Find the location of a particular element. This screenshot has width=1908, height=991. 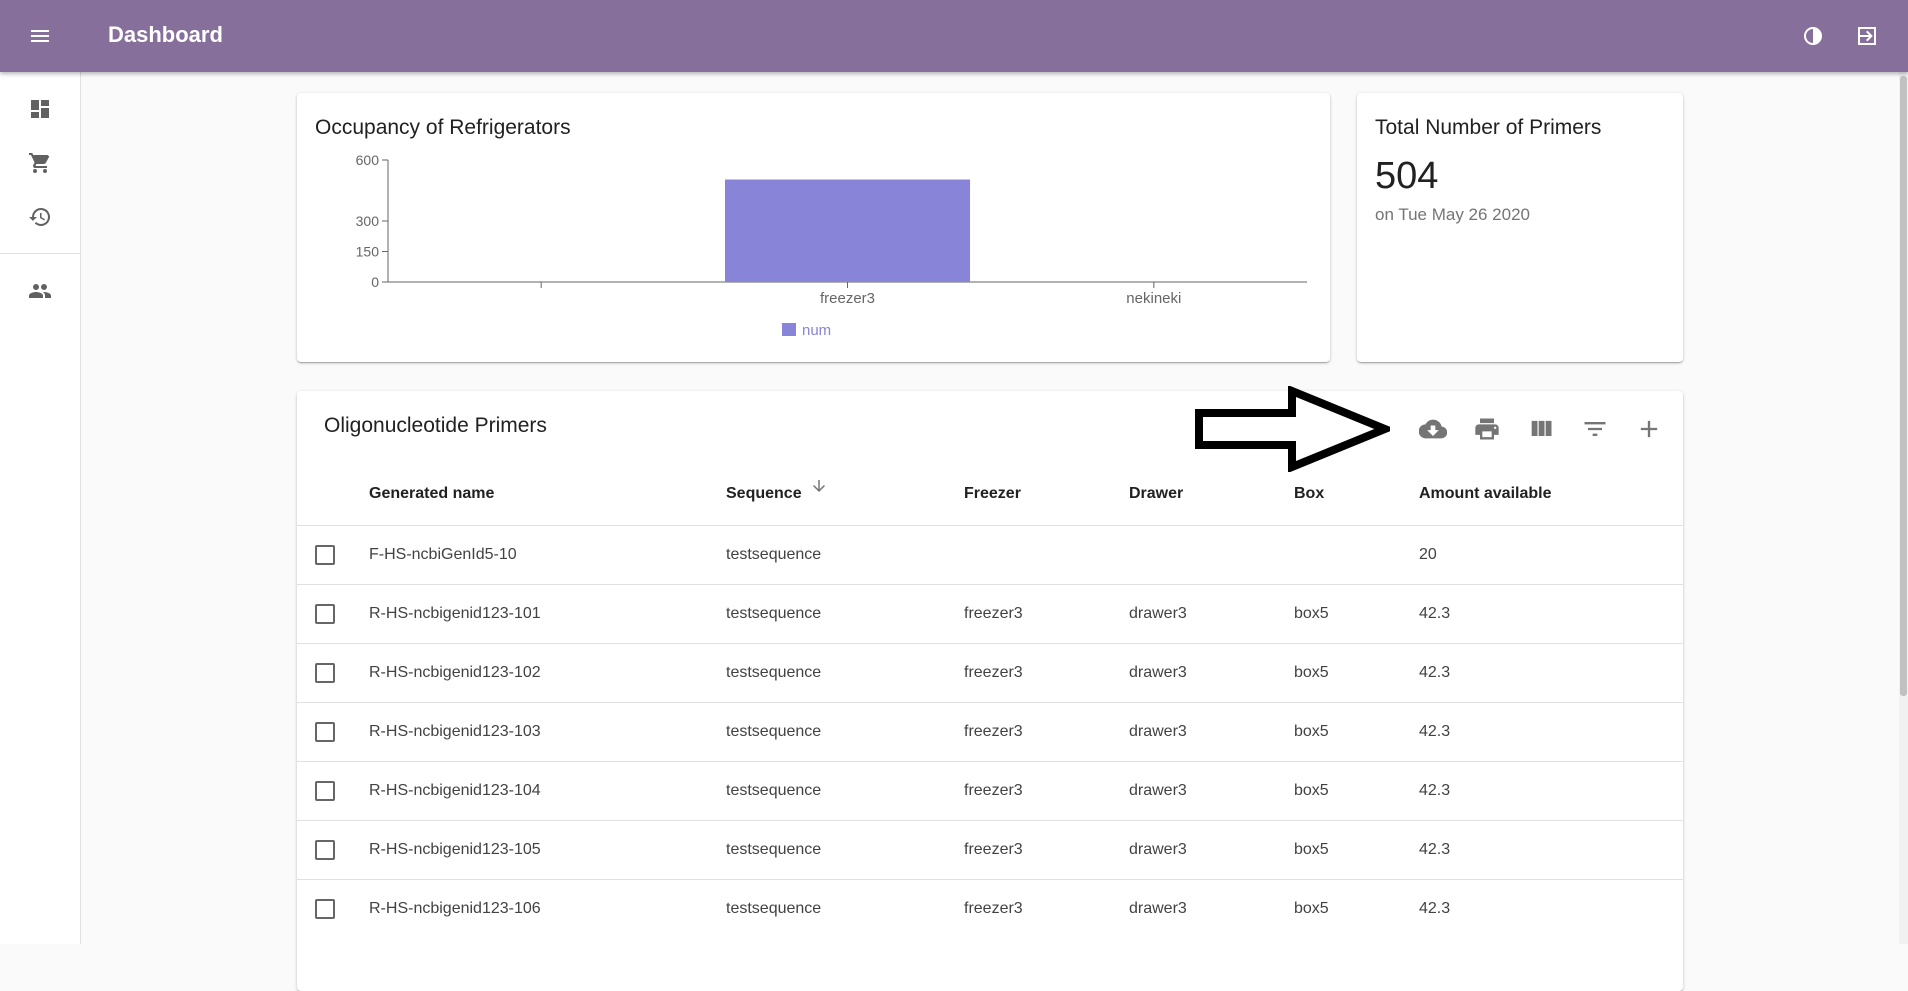

view-columns-button is located at coordinates (1541, 429).